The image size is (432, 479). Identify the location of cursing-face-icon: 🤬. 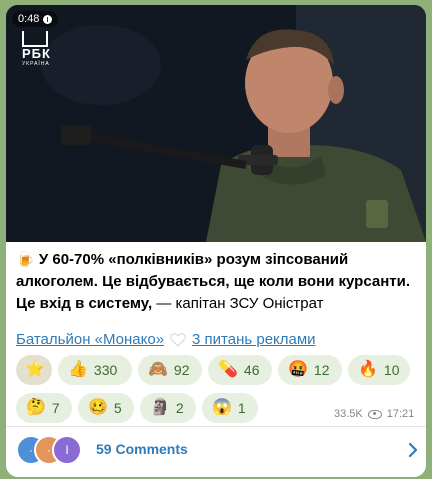
(298, 369).